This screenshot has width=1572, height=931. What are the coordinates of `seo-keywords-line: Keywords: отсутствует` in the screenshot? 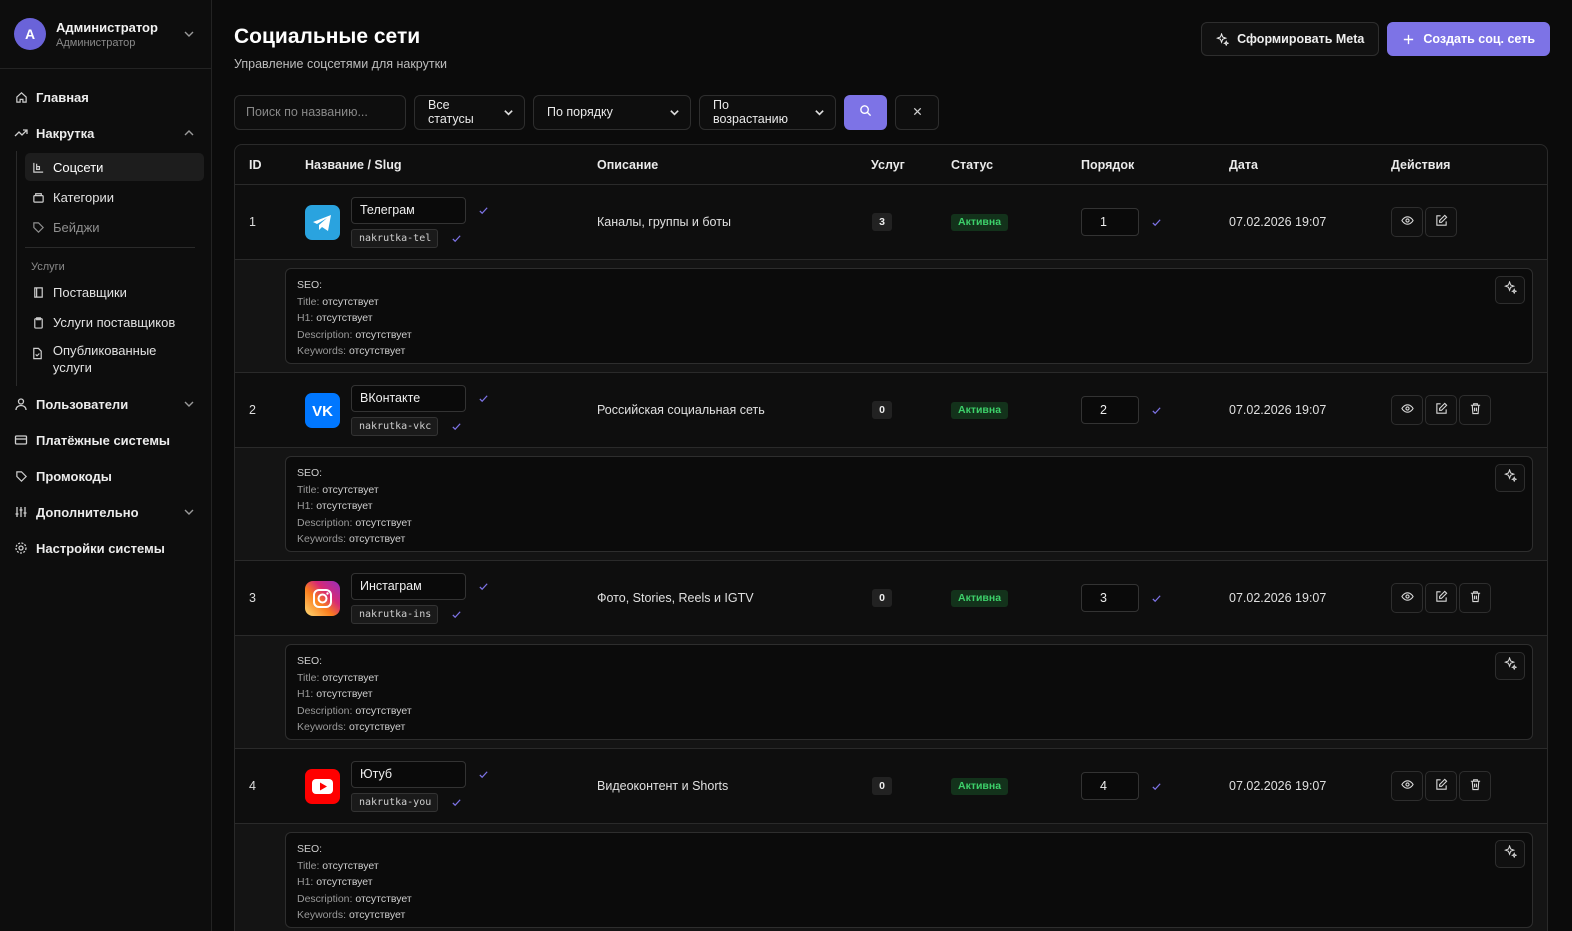 It's located at (351, 915).